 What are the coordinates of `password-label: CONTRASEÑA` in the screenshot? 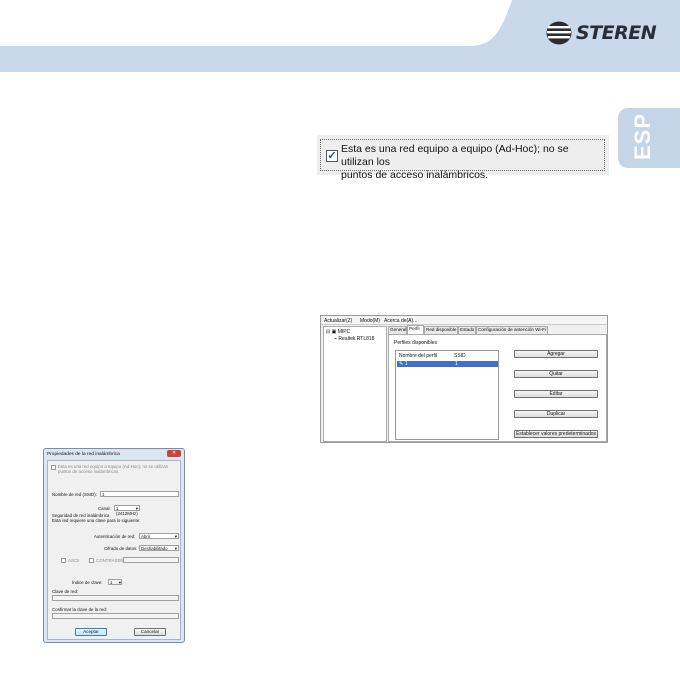 It's located at (111, 560).